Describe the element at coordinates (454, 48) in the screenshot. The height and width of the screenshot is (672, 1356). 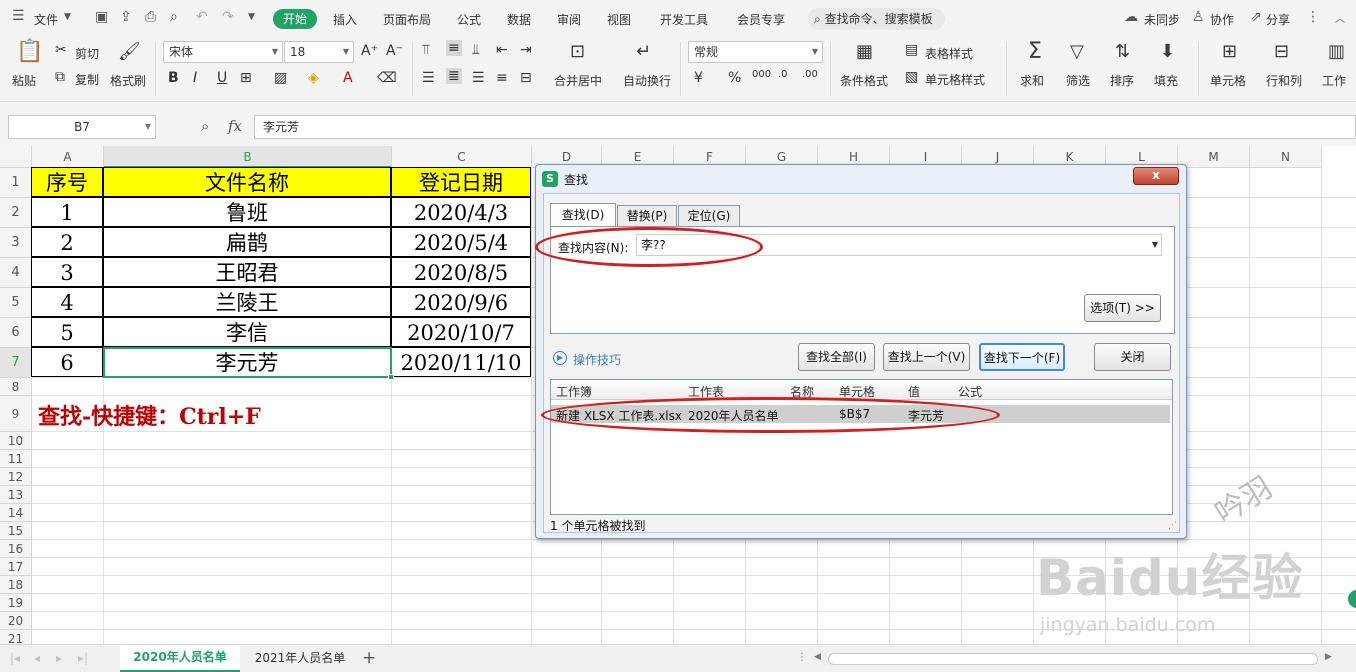
I see `align-middle-icon: ≡` at that location.